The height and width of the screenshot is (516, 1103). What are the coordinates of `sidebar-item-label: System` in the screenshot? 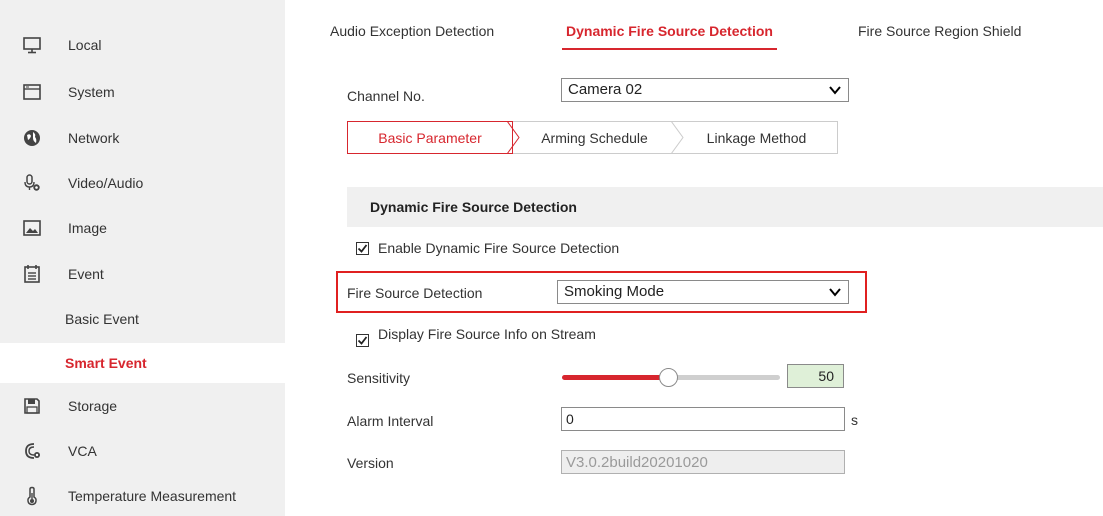 It's located at (91, 92).